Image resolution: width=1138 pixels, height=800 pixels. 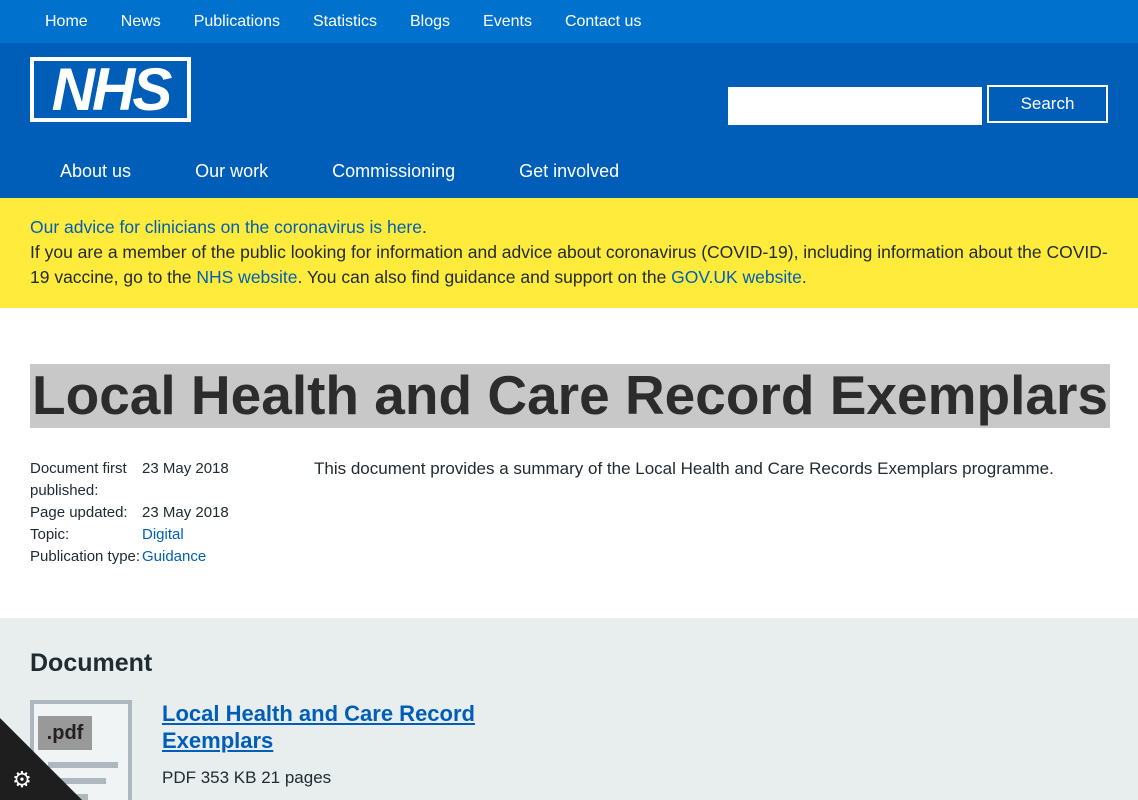 I want to click on meta-row: Document first published: 23 May 2018, so click(x=129, y=480).